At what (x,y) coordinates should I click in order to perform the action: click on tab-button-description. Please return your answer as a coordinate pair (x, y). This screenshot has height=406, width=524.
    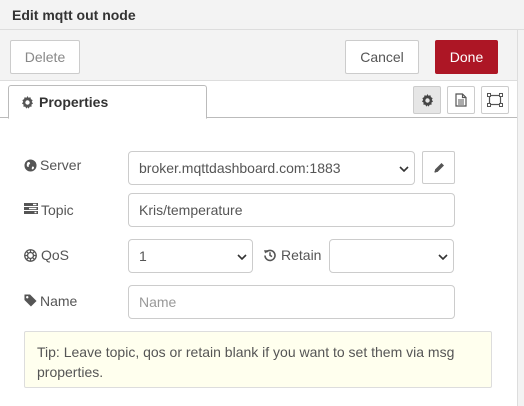
    Looking at the image, I should click on (461, 100).